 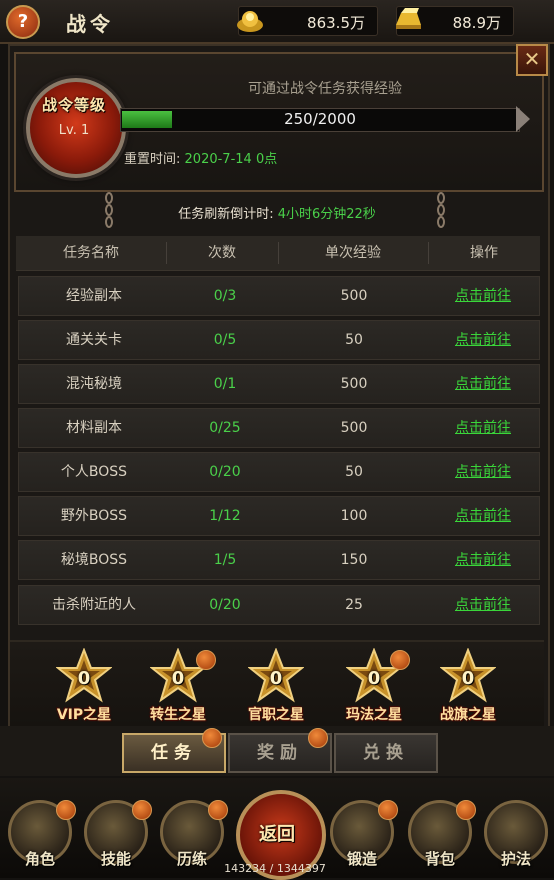 I want to click on reset-time: 重置时间: 2020-7-14 0点, so click(x=200, y=157).